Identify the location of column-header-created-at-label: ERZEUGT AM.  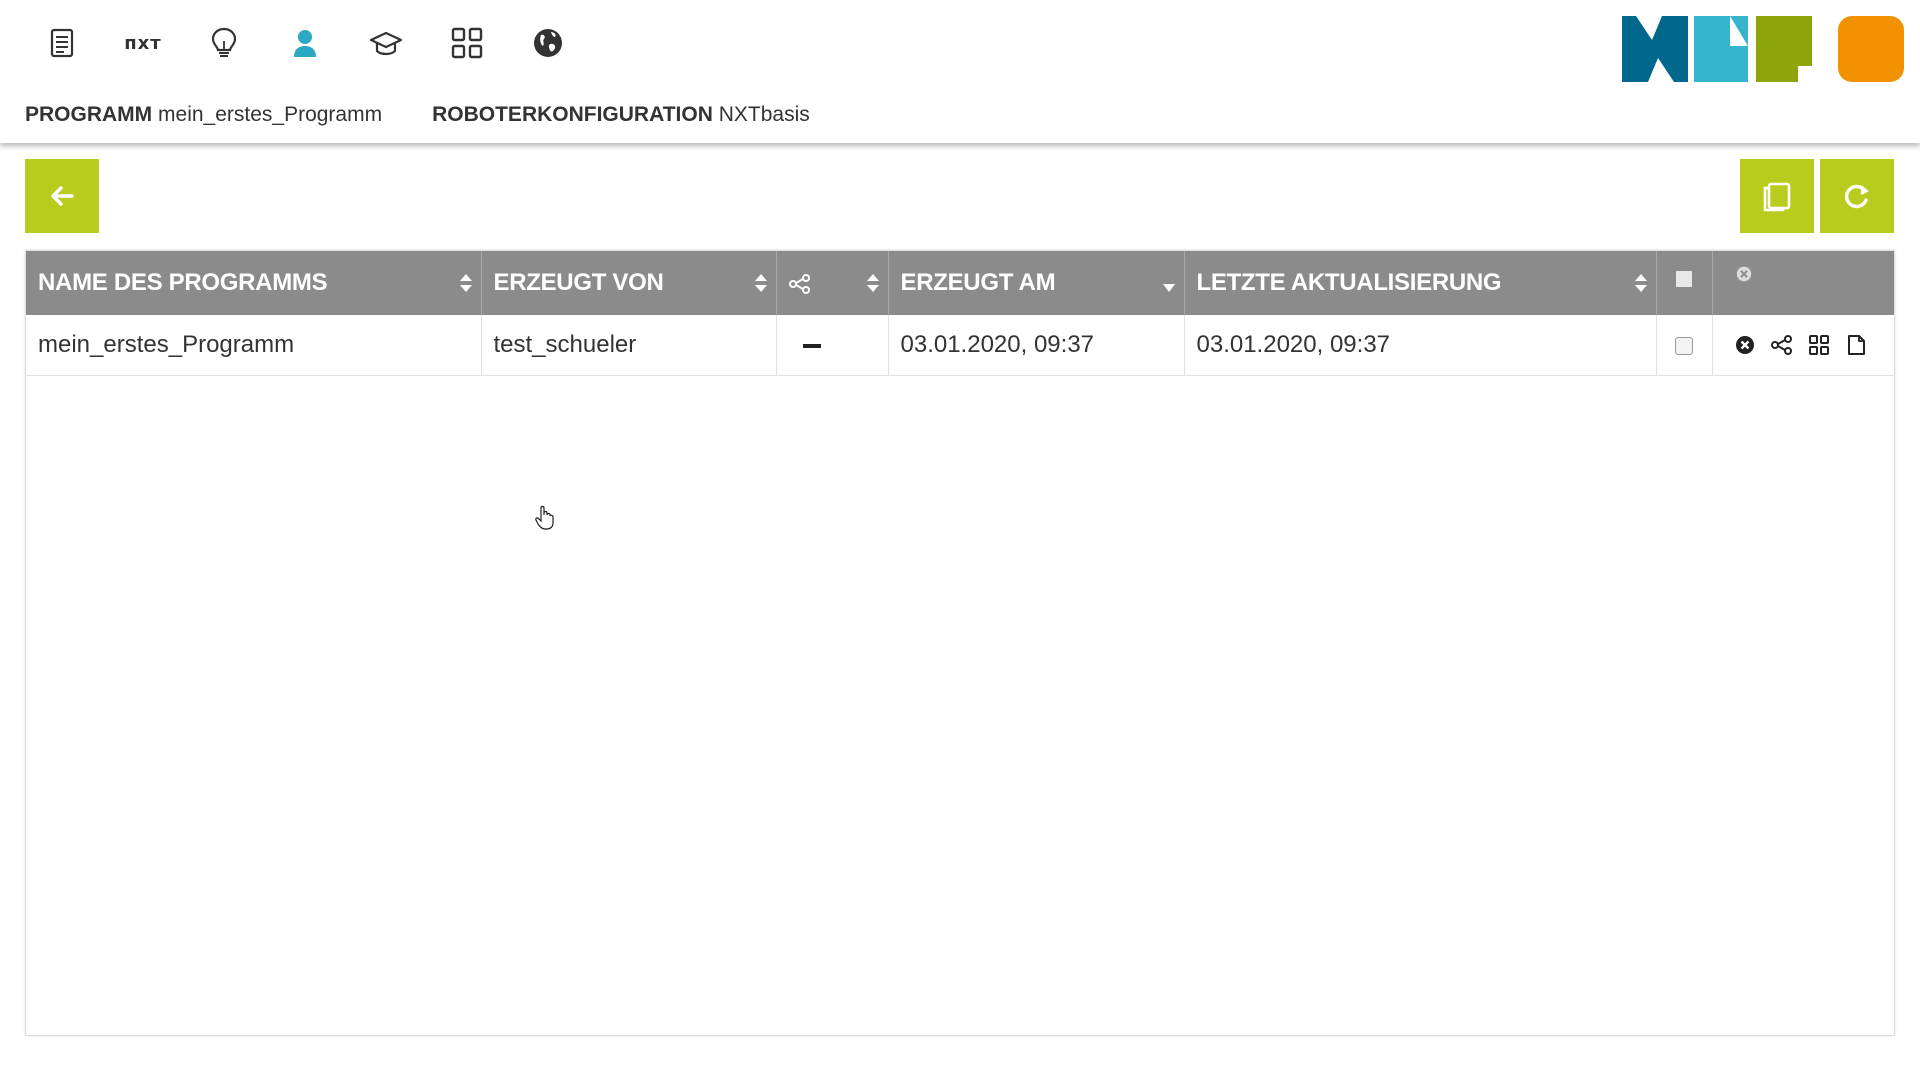
(978, 282).